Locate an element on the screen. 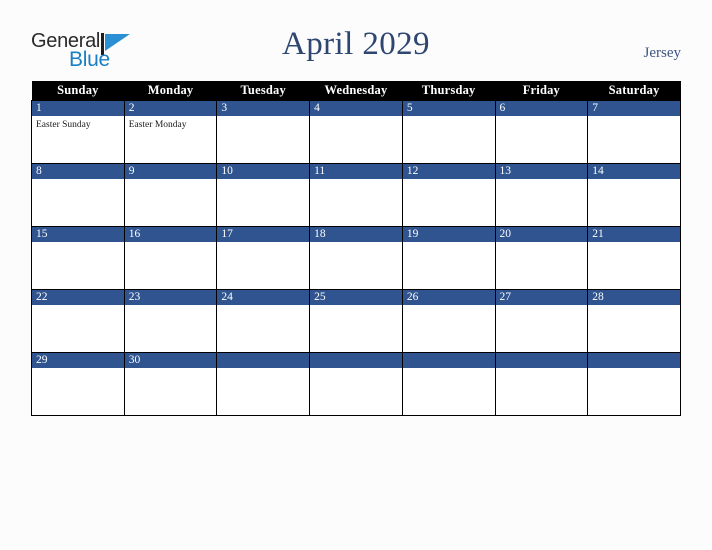 The width and height of the screenshot is (712, 550). calendar-day-cell: 7 is located at coordinates (634, 132).